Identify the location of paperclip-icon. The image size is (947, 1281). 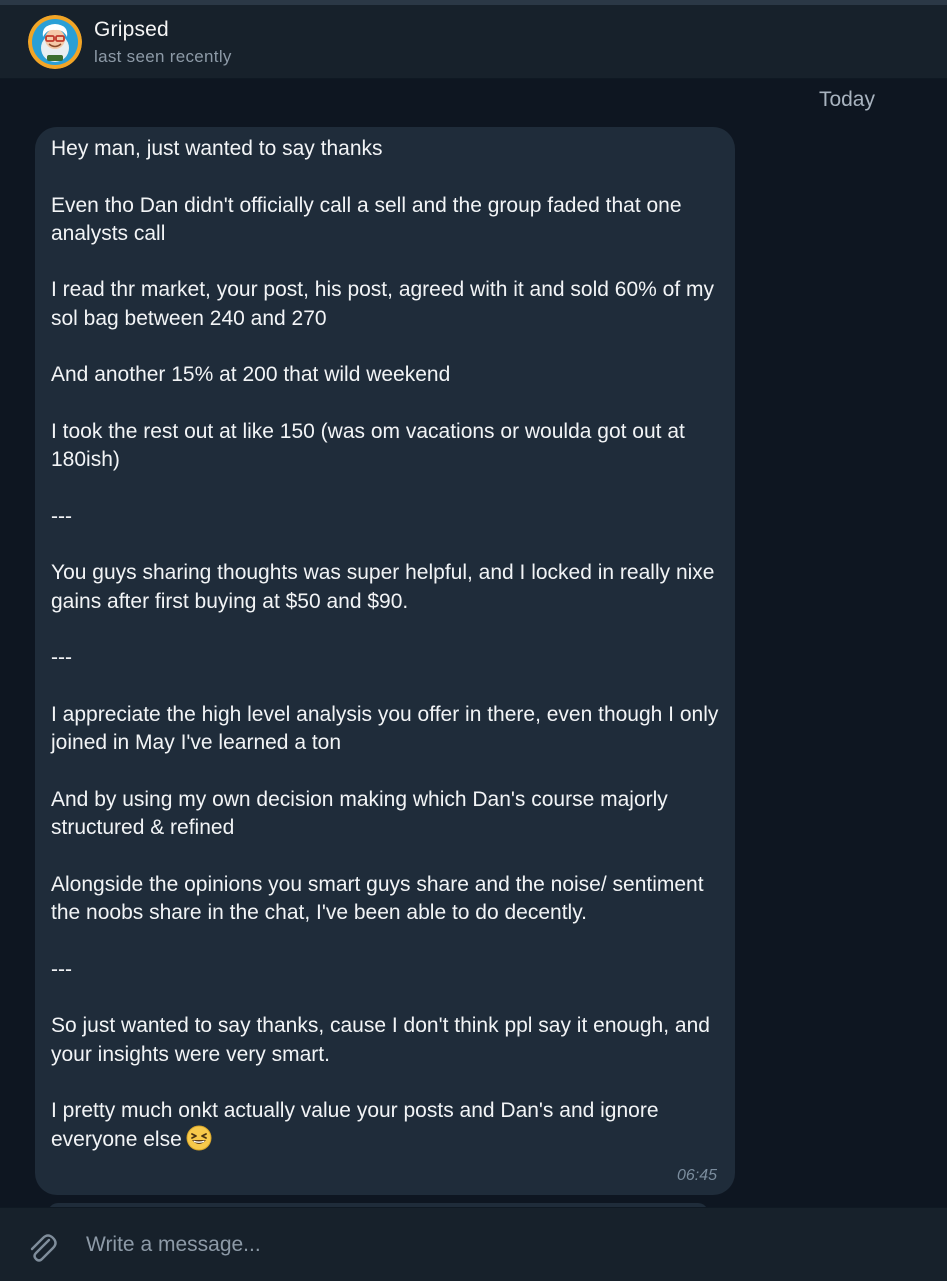
(41, 1247).